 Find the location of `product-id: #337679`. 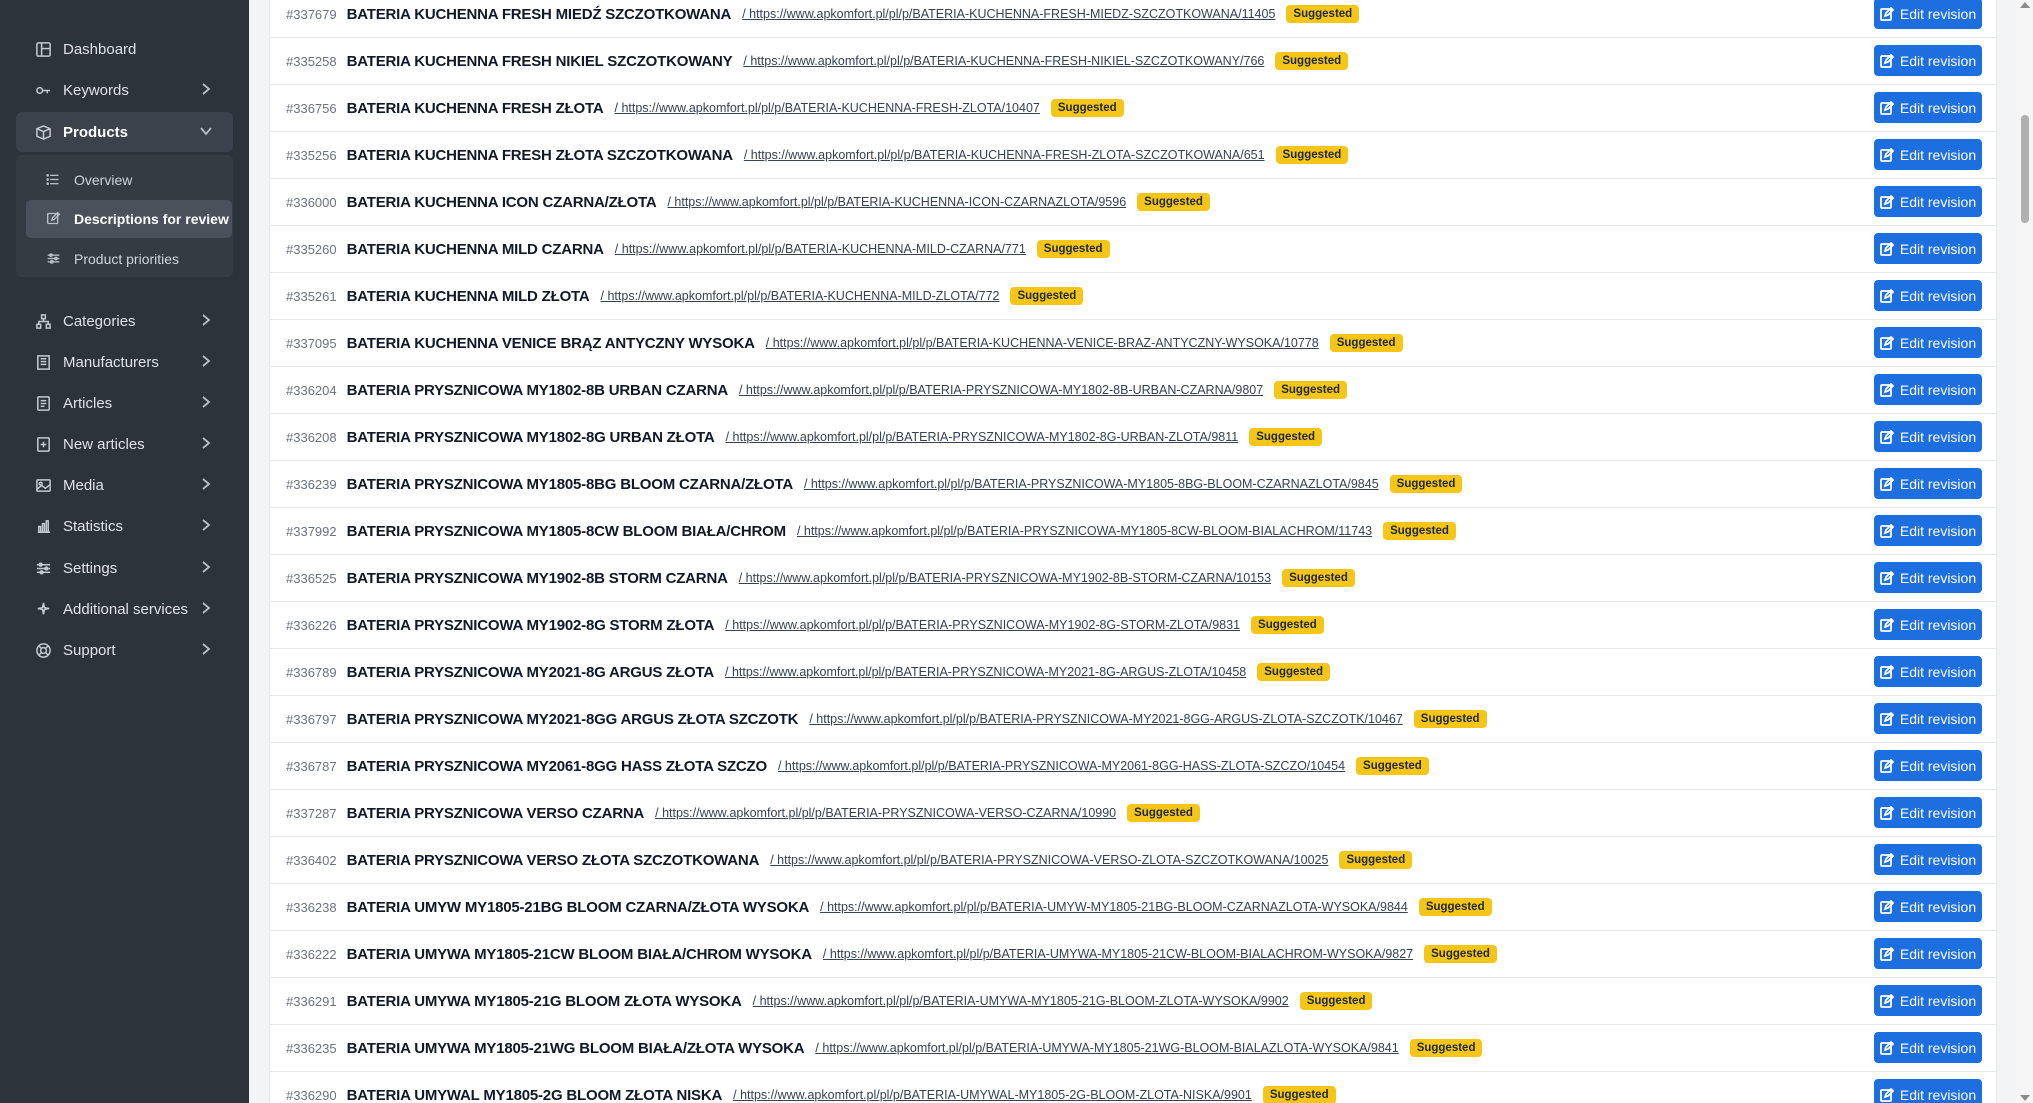

product-id: #337679 is located at coordinates (311, 14).